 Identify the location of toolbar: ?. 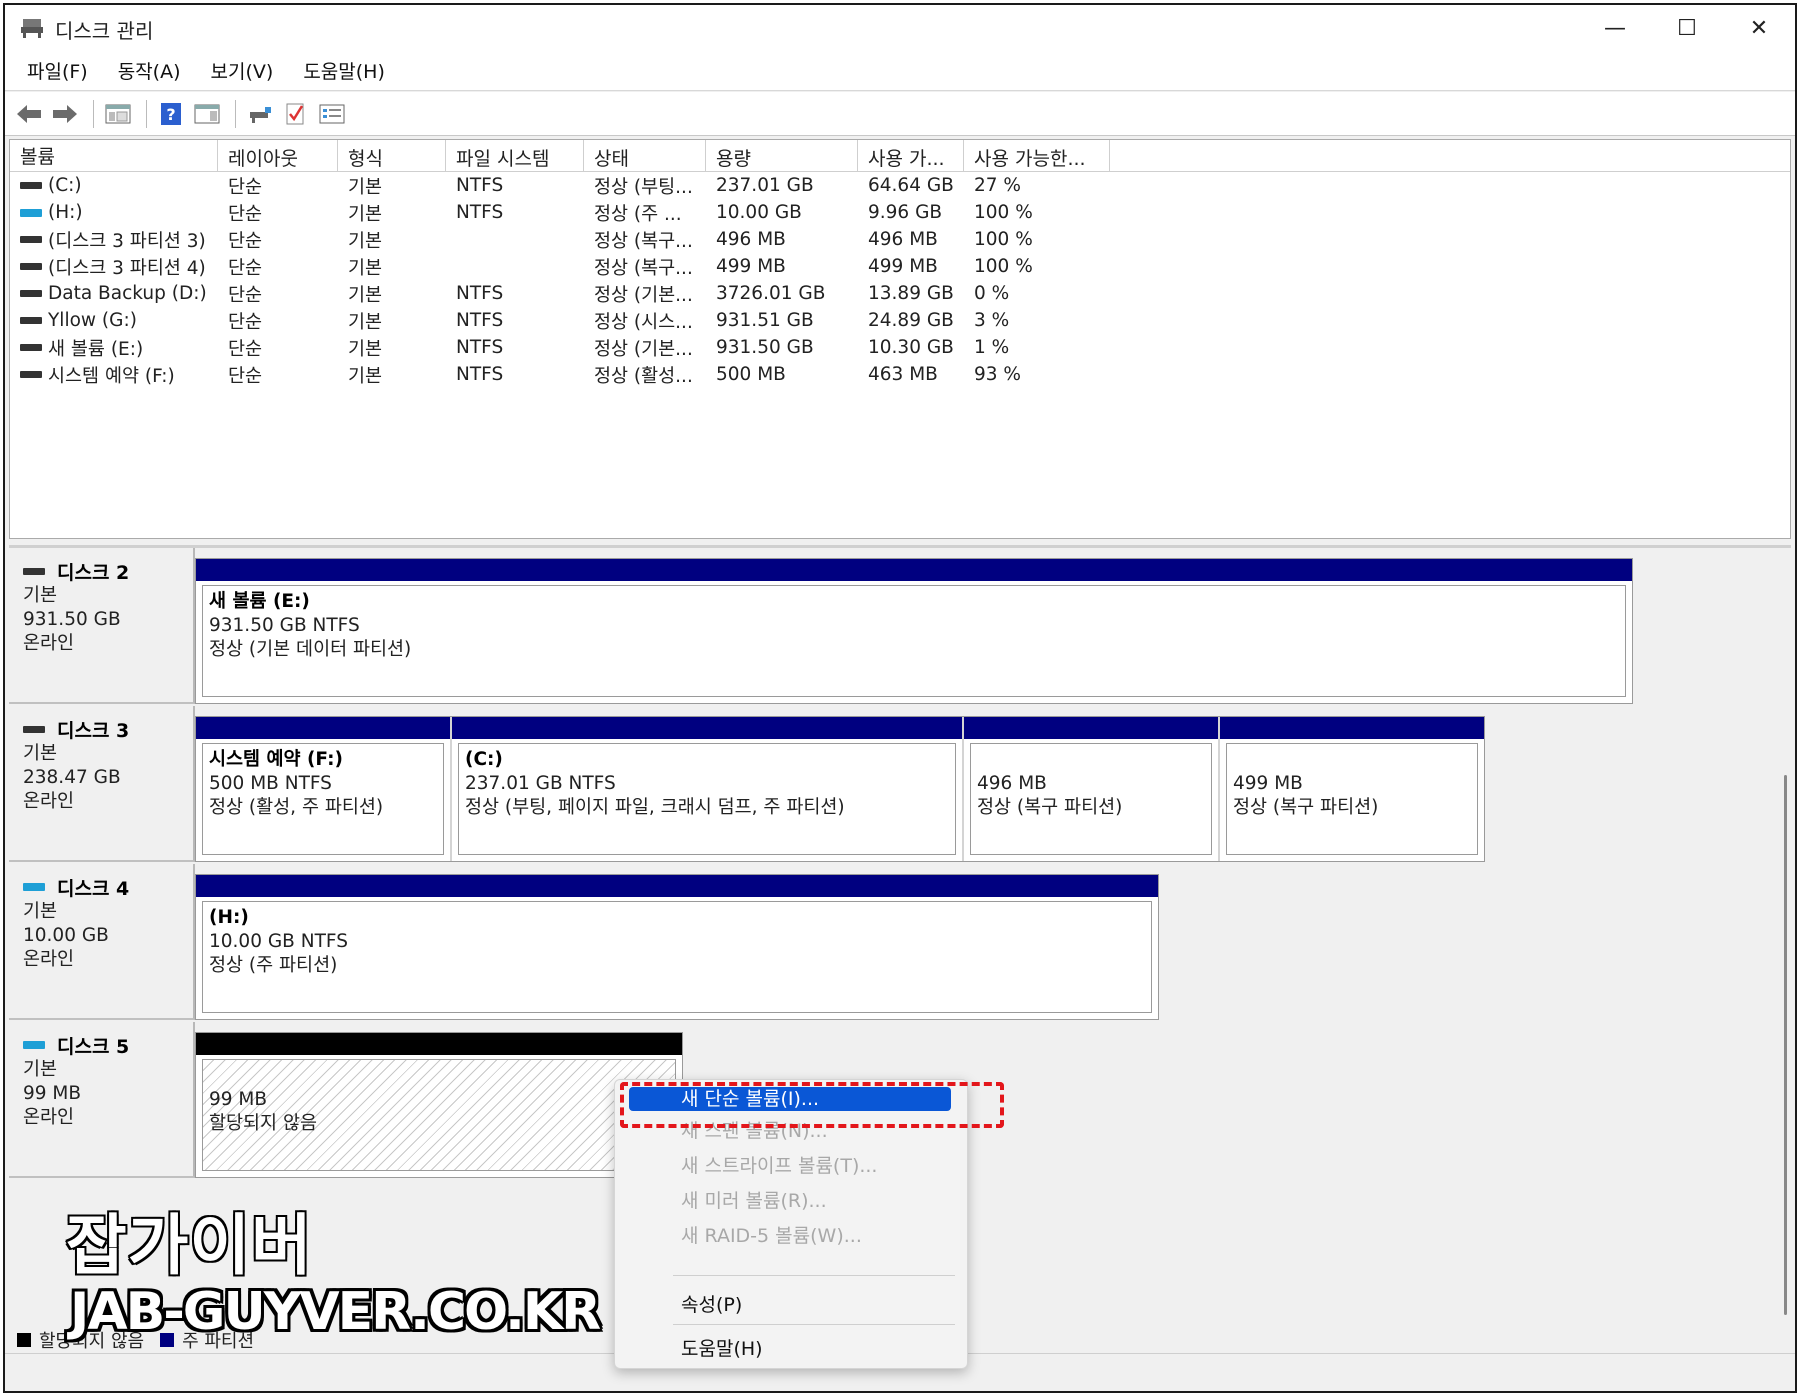
(900, 114).